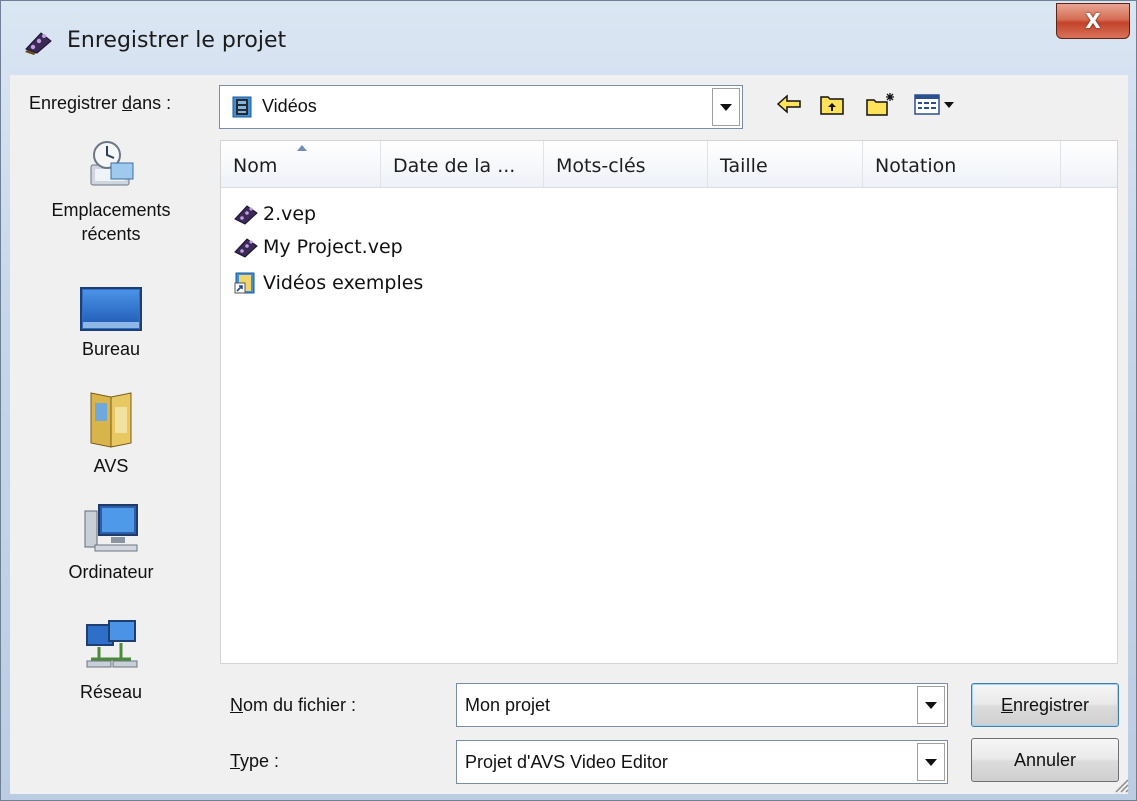 The width and height of the screenshot is (1137, 801). What do you see at coordinates (100, 103) in the screenshot?
I see `save-in-label: Enregistrer dans :` at bounding box center [100, 103].